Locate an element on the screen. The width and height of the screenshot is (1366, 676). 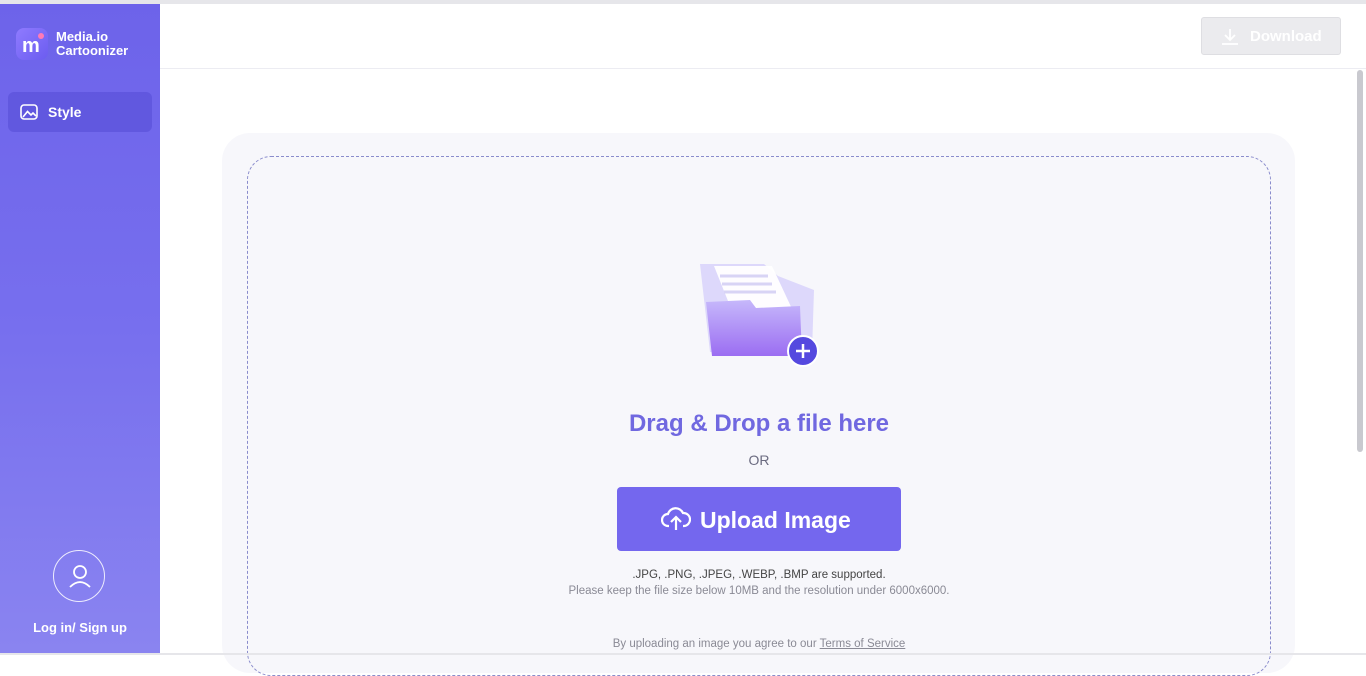
download-button: Download is located at coordinates (1271, 36).